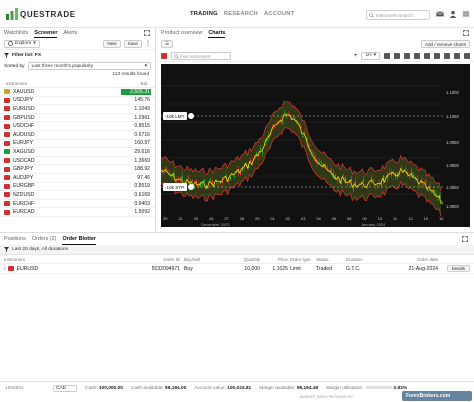  Describe the element at coordinates (77, 135) in the screenshot. I see `list-item: AUDUSD 0.6716` at that location.